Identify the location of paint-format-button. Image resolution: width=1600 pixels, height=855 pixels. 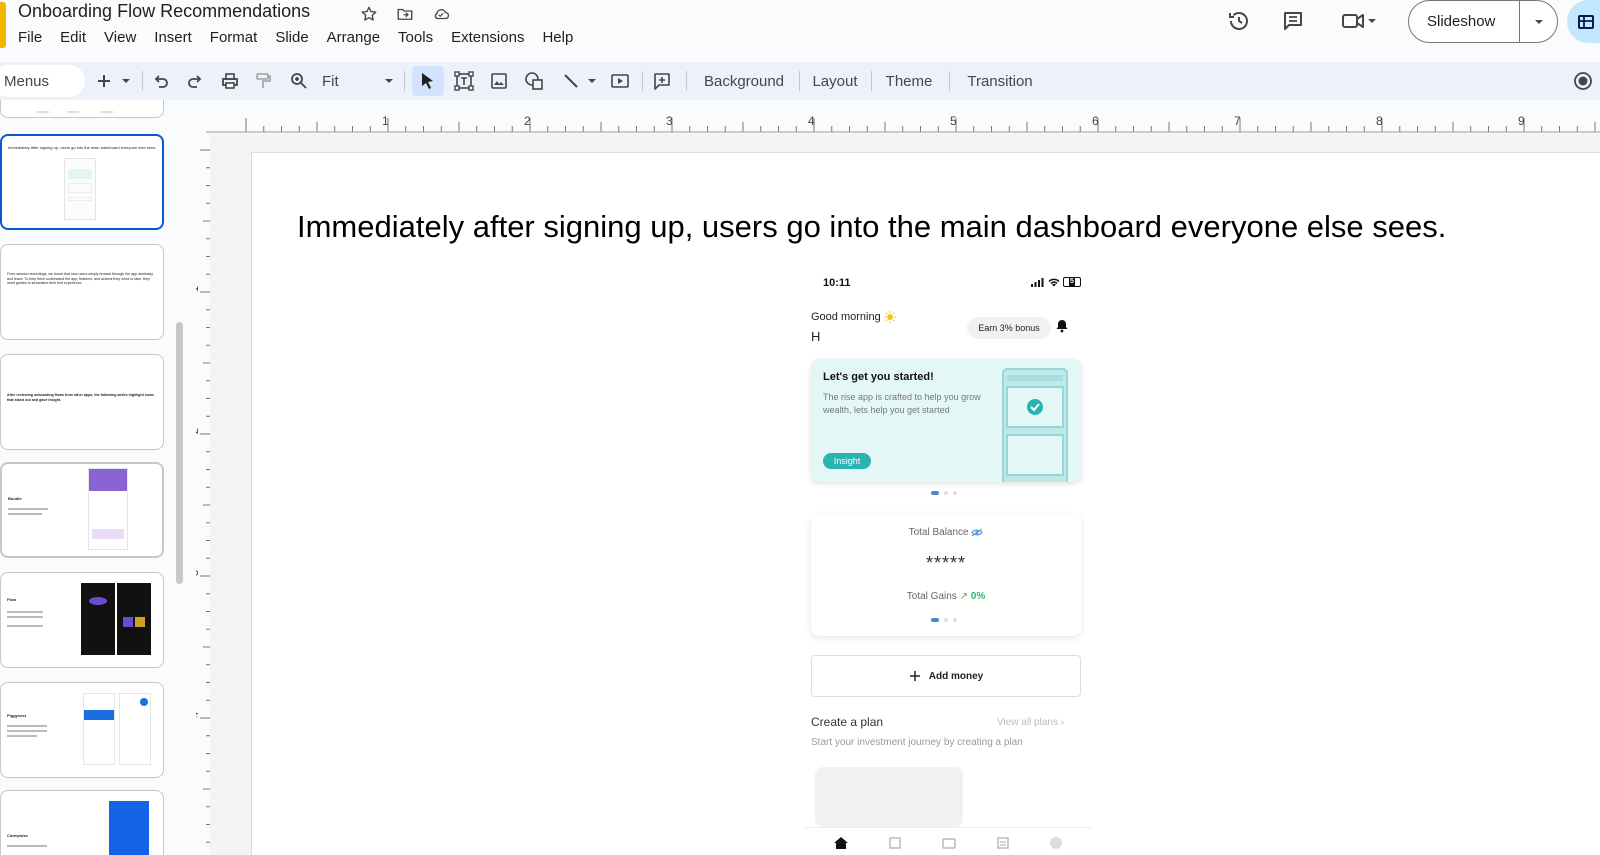
(263, 81).